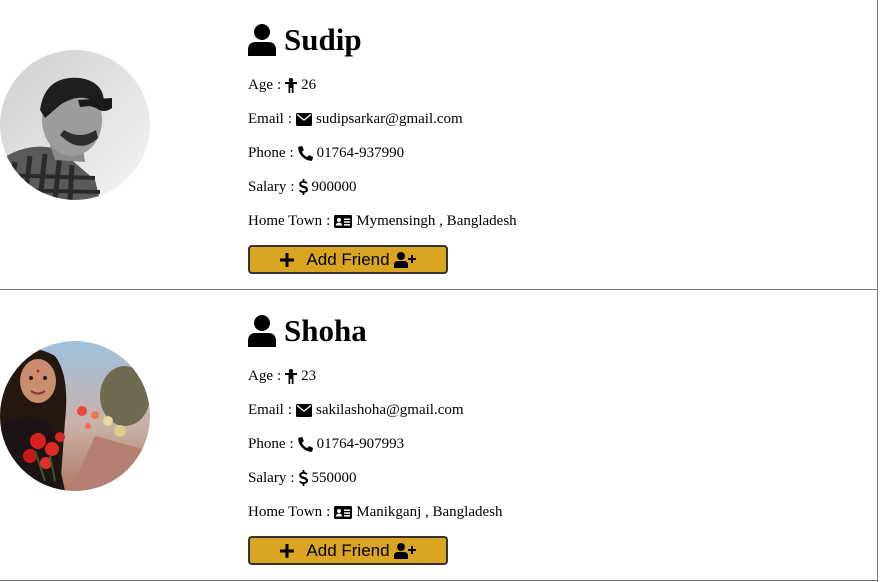 Image resolution: width=882 pixels, height=582 pixels. Describe the element at coordinates (323, 39) in the screenshot. I see `profile-name: Sudip` at that location.